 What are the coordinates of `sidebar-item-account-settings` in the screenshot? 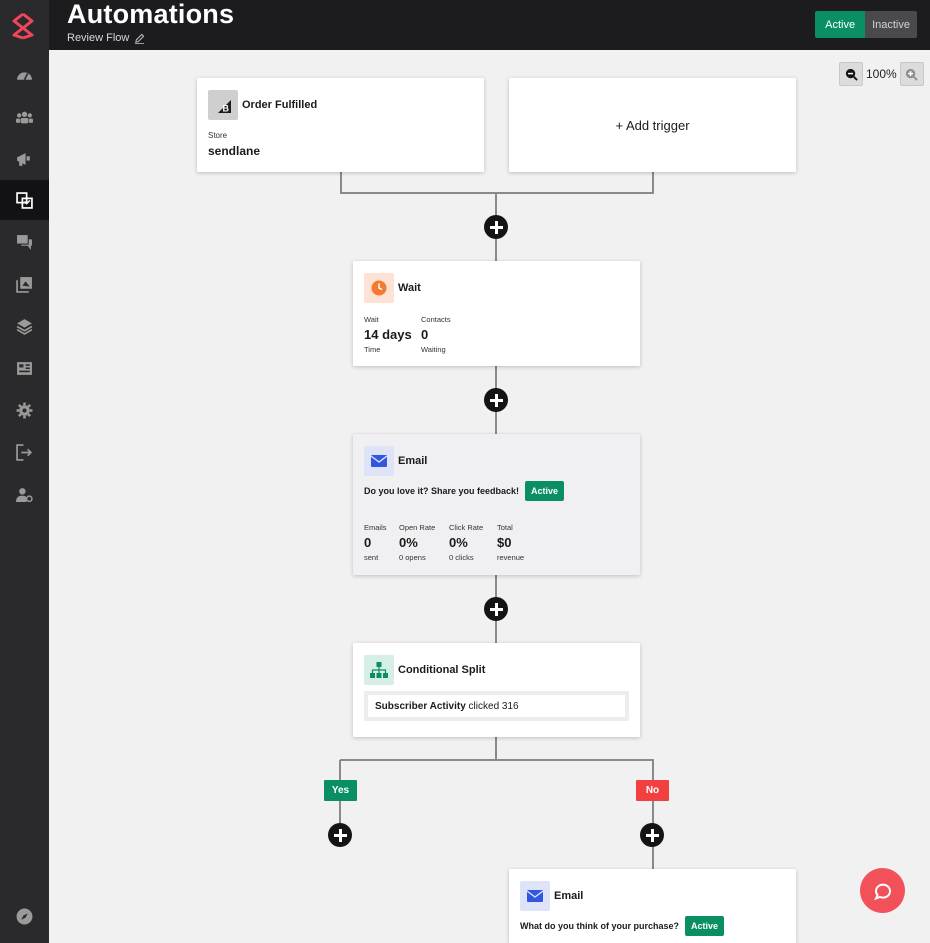 It's located at (24, 494).